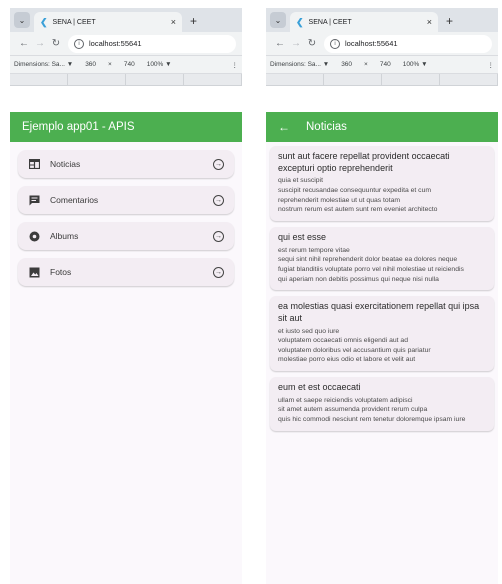 Image resolution: width=502 pixels, height=584 pixels. What do you see at coordinates (284, 127) in the screenshot?
I see `arrow-left-icon: ←` at bounding box center [284, 127].